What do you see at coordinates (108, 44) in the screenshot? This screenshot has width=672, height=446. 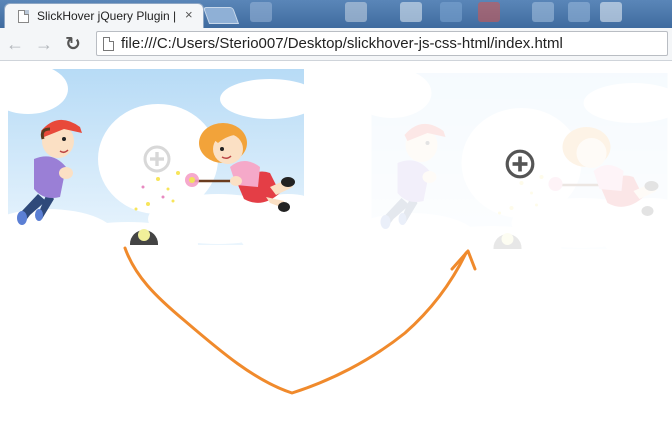 I see `page-icon` at bounding box center [108, 44].